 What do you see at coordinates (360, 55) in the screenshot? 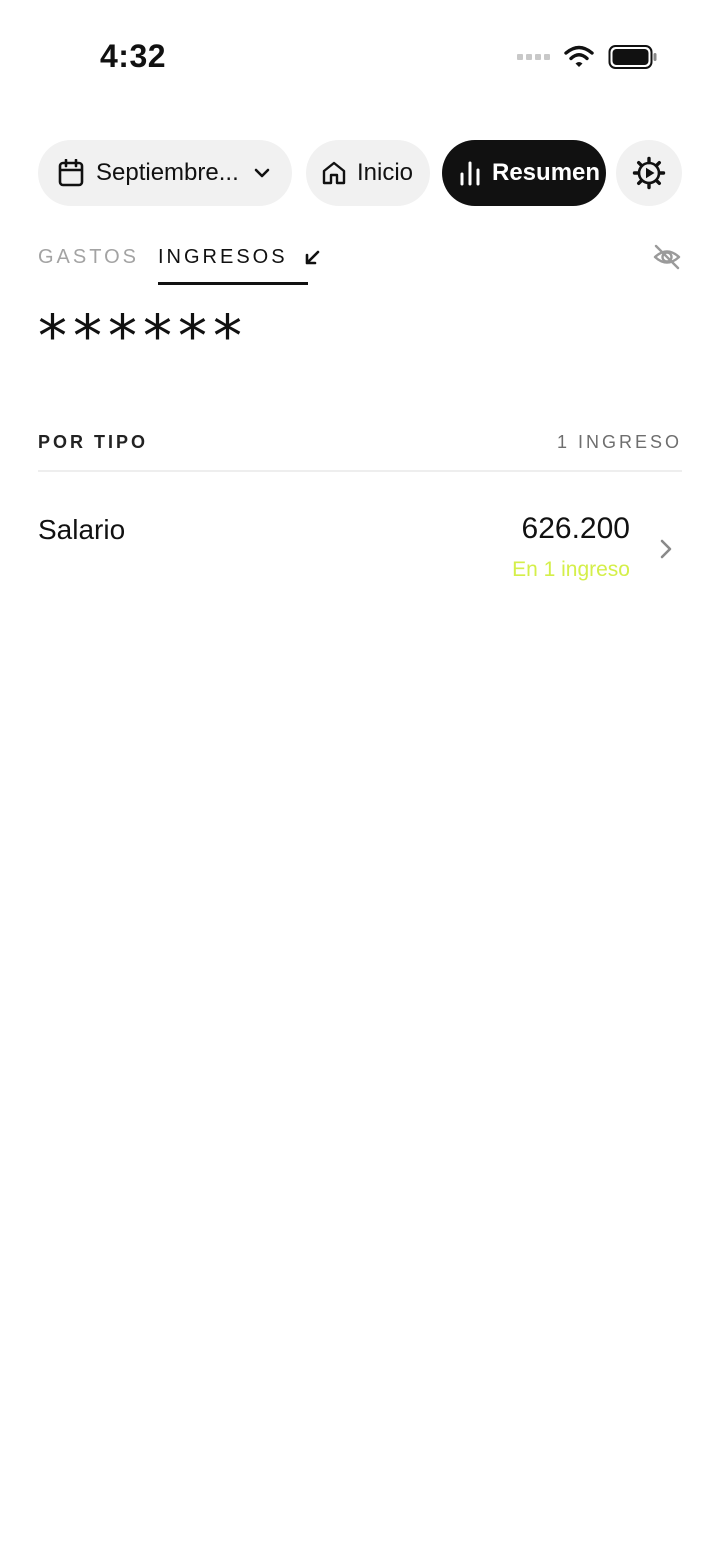
I see `status-bar: 4:32` at bounding box center [360, 55].